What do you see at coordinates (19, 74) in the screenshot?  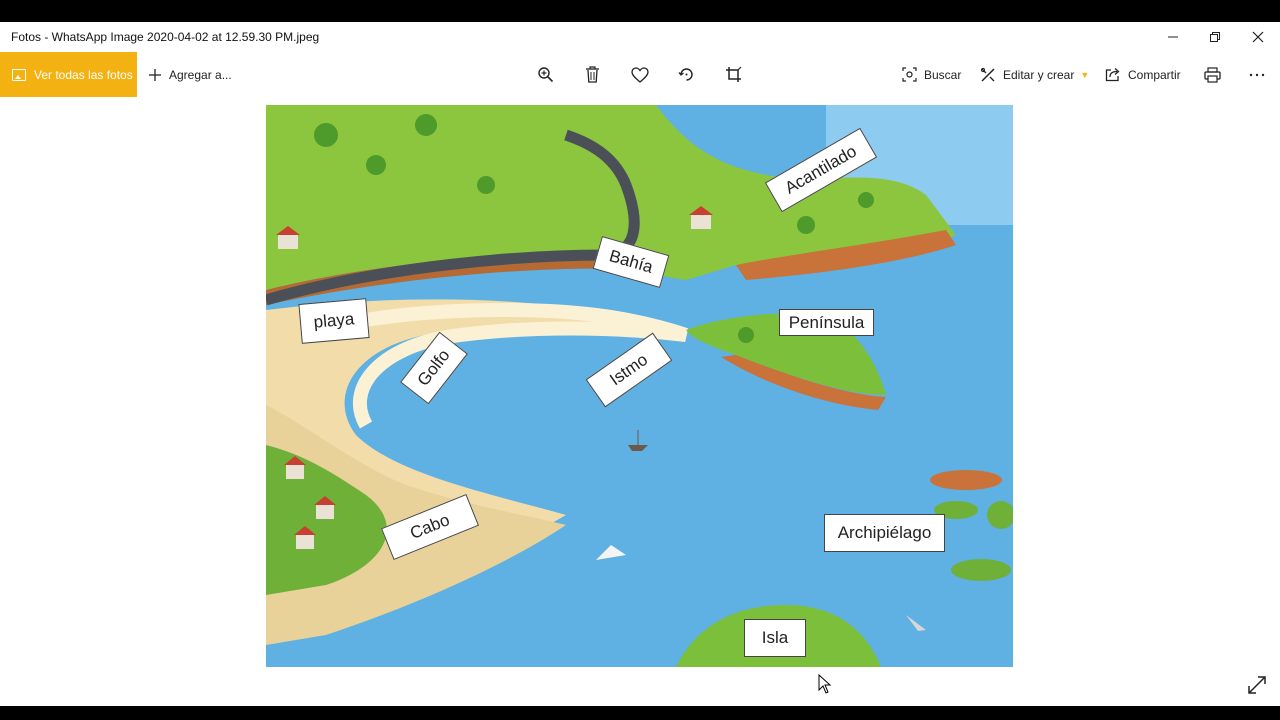 I see `photo-icon` at bounding box center [19, 74].